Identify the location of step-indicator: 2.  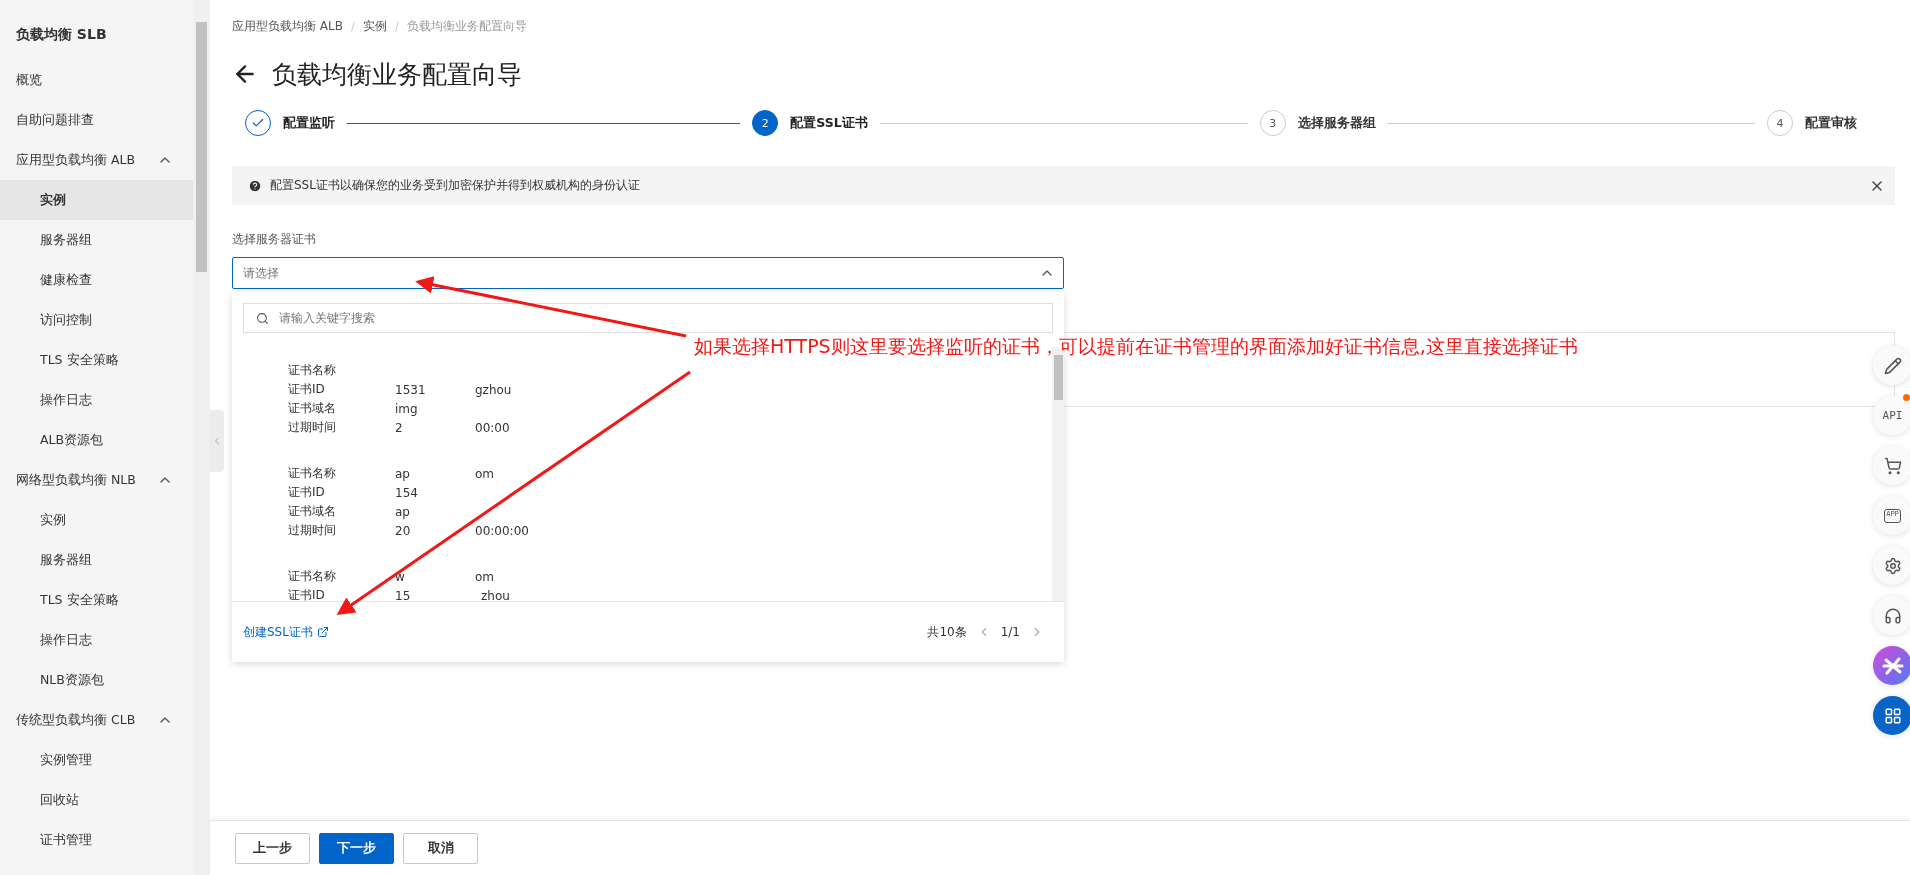
(765, 123).